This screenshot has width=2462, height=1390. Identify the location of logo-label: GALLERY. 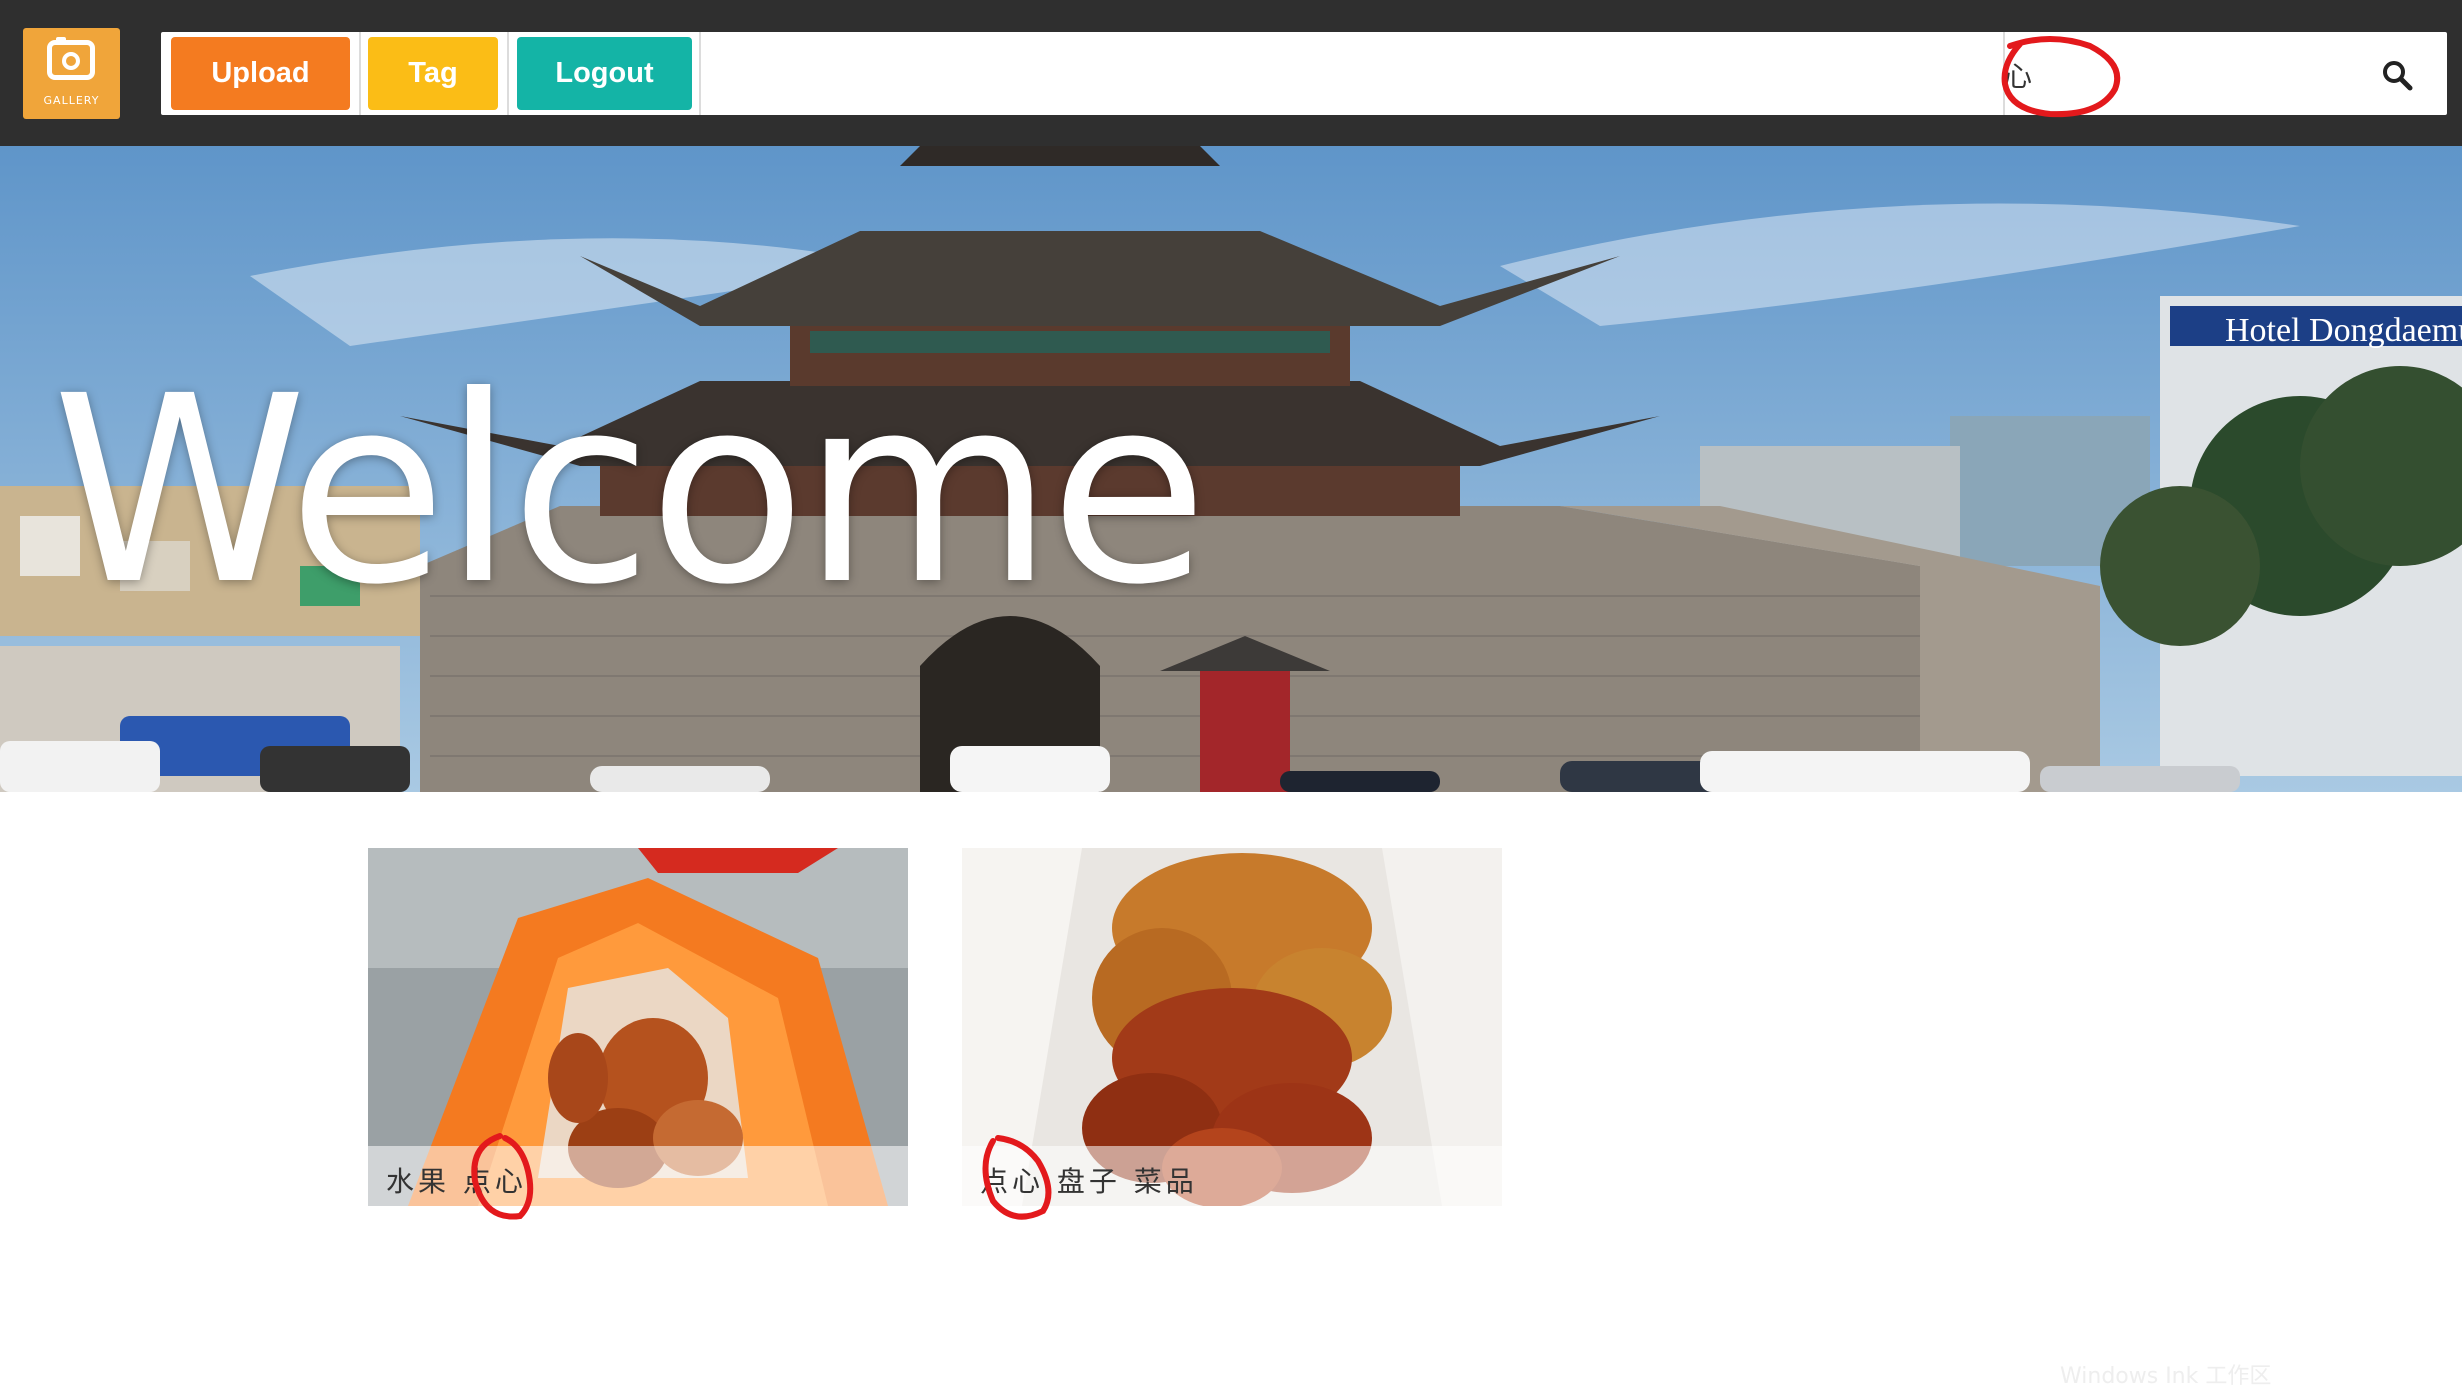
(71, 100).